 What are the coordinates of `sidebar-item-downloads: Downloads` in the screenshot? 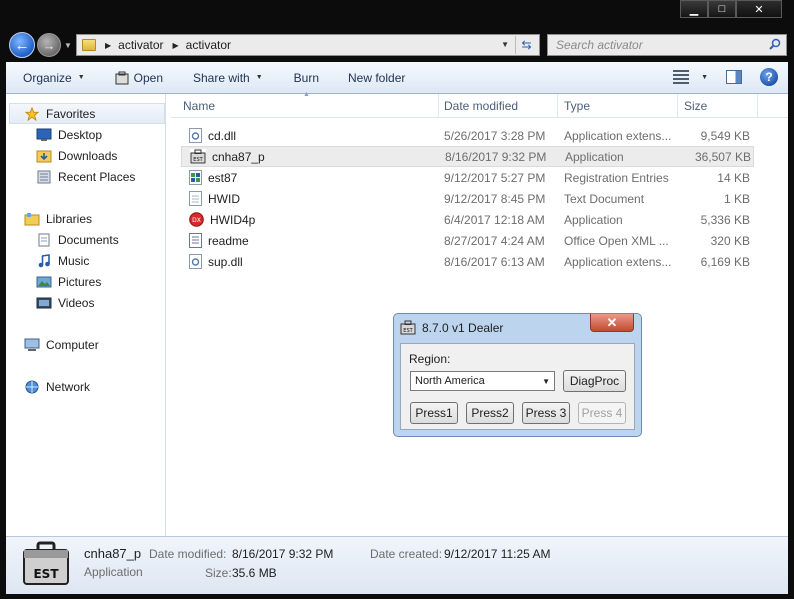 It's located at (76, 155).